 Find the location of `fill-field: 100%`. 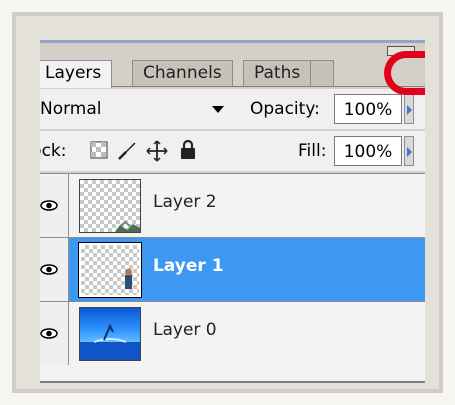

fill-field: 100% is located at coordinates (368, 151).